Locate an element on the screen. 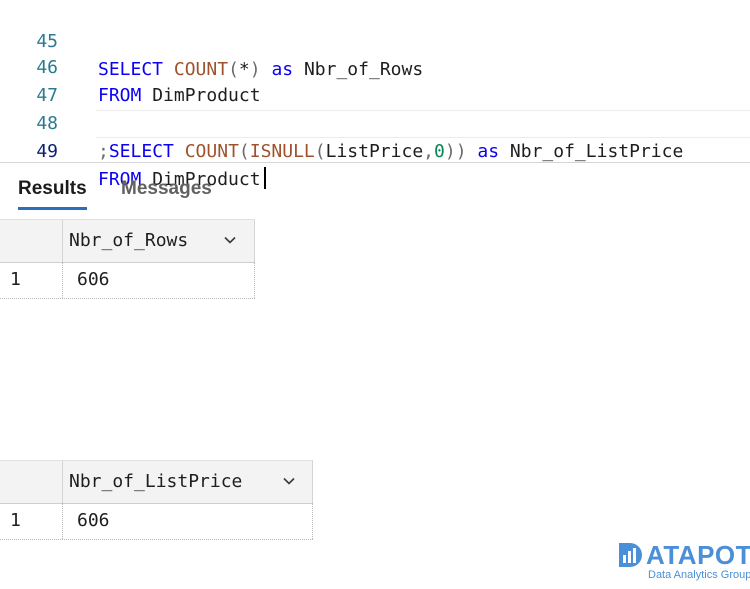  grid-header: Nbr_of_Rows is located at coordinates (127, 241).